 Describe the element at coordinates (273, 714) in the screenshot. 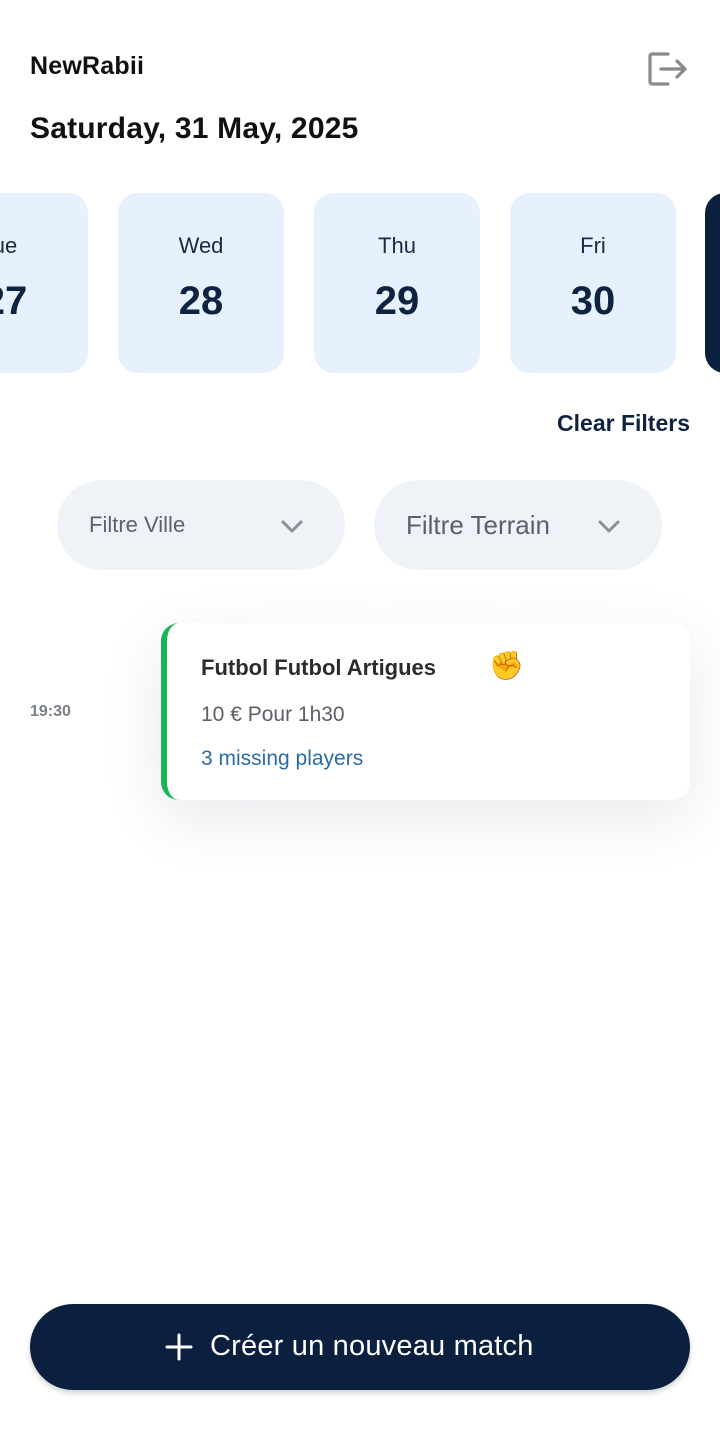

I see `match-price: 10 € Pour 1h30` at that location.